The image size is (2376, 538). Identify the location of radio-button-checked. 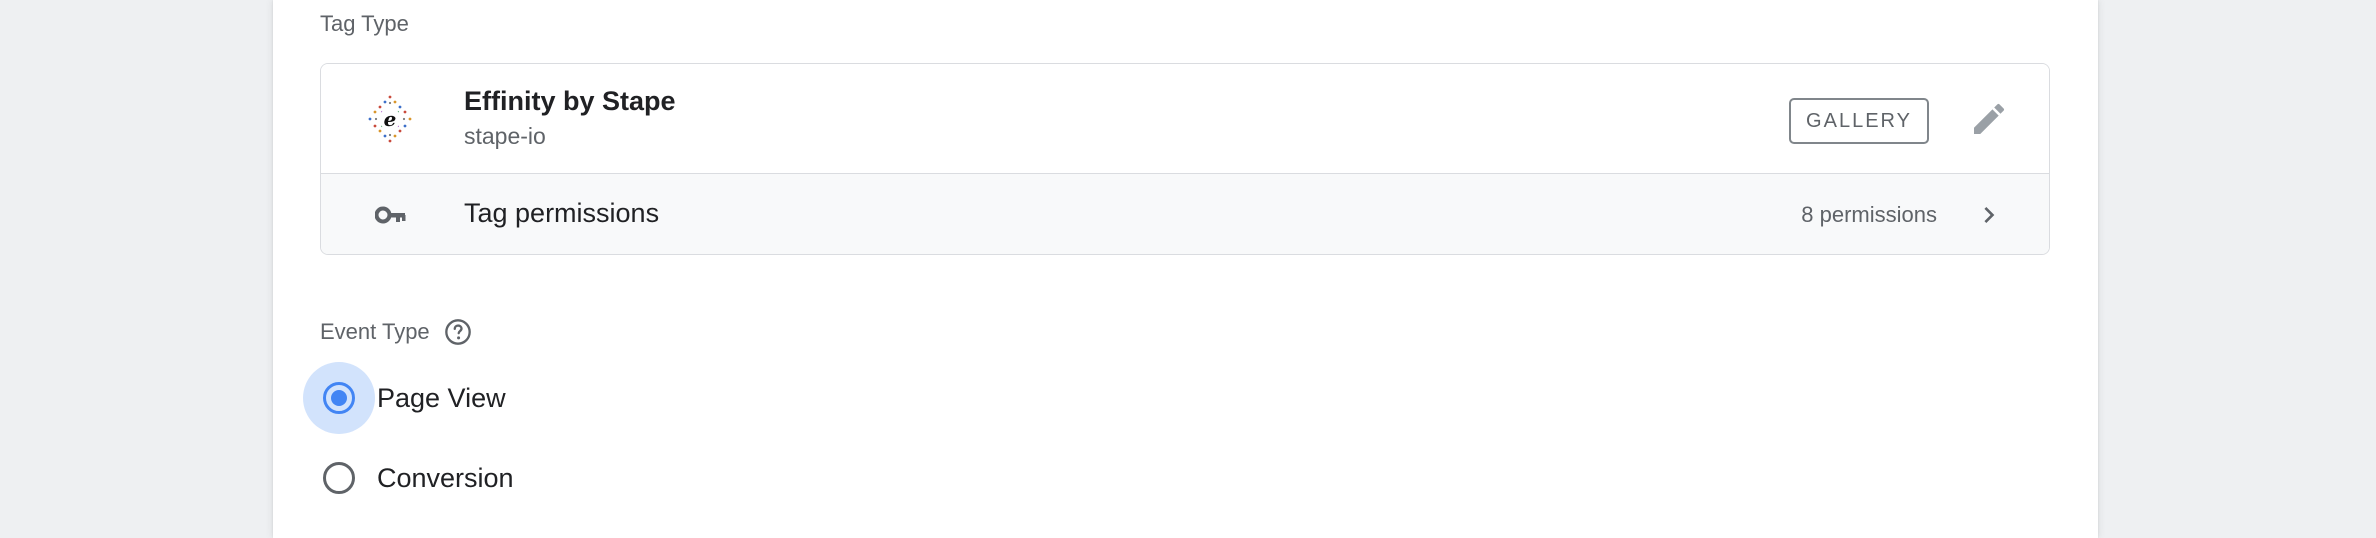
(339, 398).